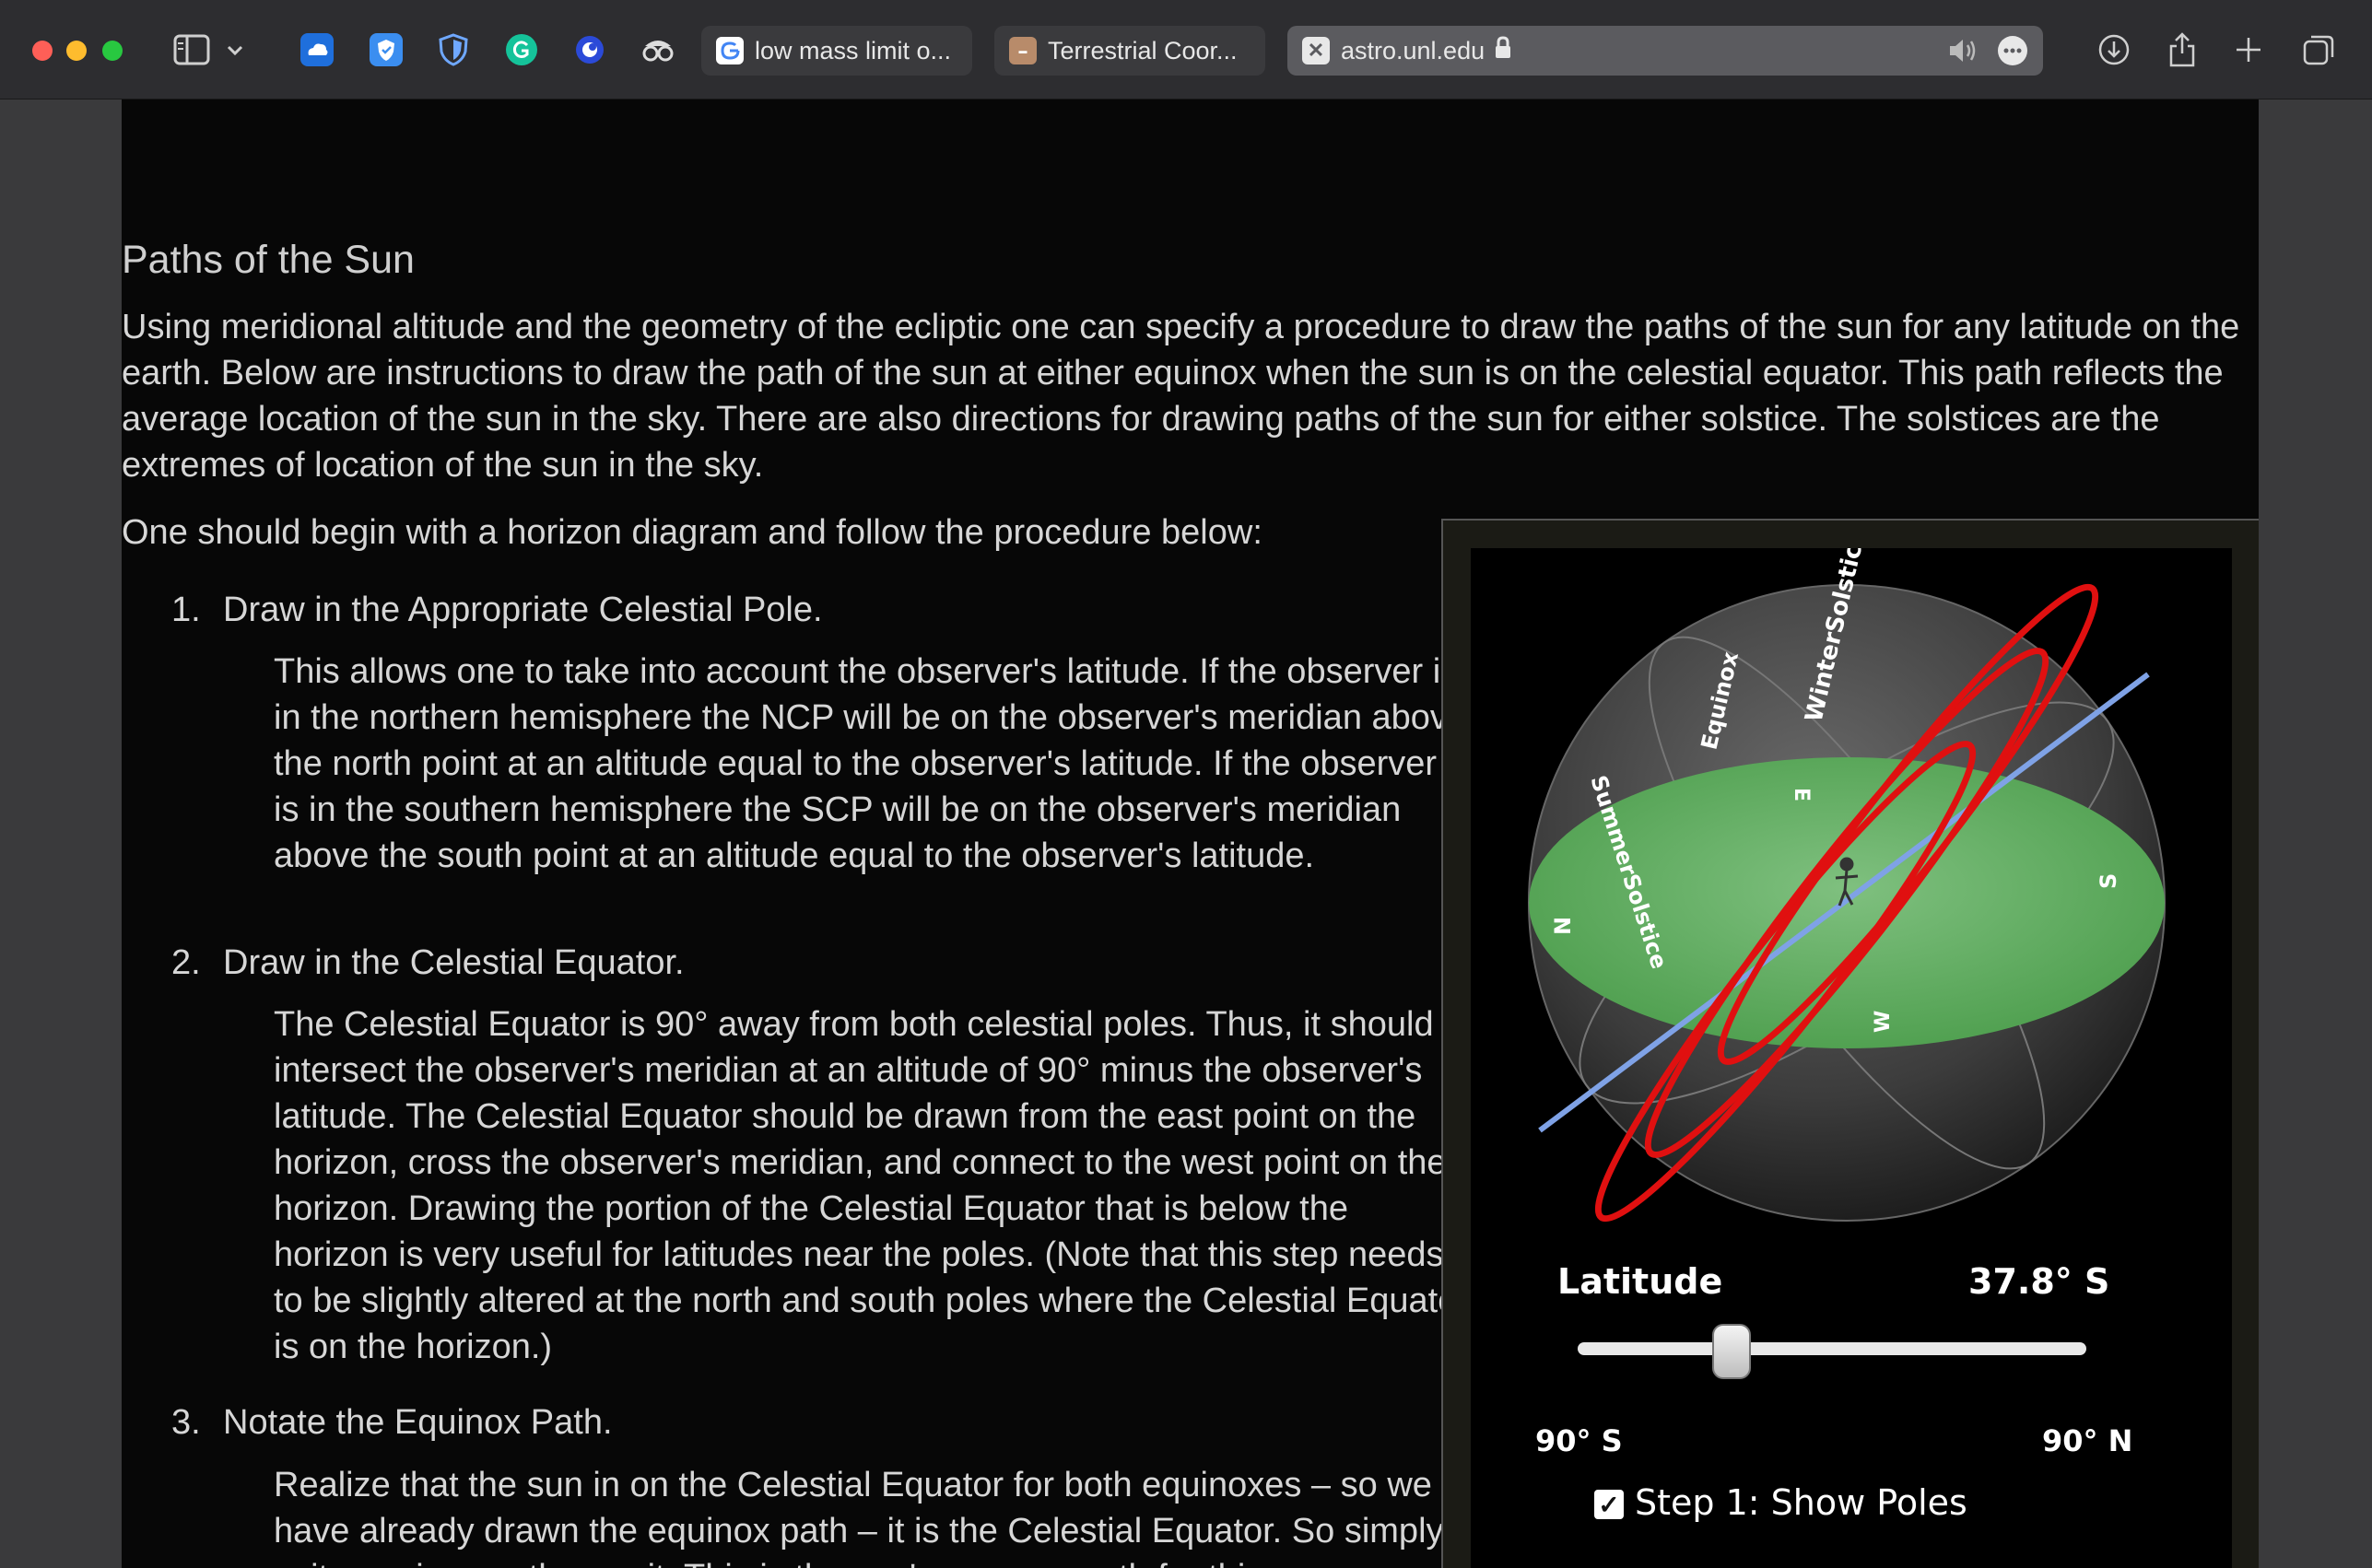  I want to click on vpn-extension-icon, so click(590, 49).